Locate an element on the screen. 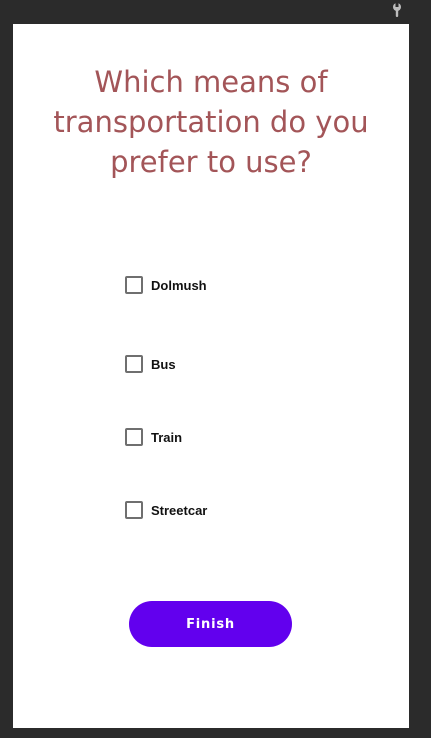 The width and height of the screenshot is (431, 738). option-bus: Bus is located at coordinates (150, 364).